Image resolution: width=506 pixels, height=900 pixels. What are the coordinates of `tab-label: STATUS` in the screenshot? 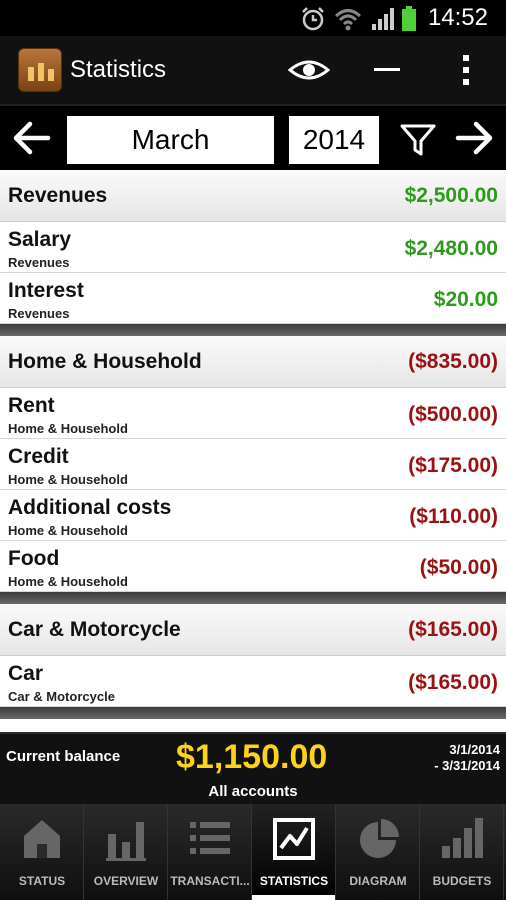 It's located at (42, 881).